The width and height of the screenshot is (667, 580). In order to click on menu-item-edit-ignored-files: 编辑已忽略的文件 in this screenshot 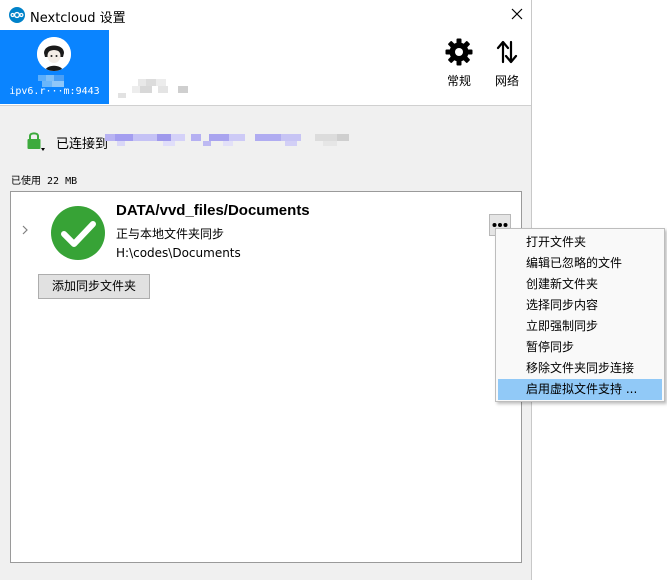, I will do `click(580, 263)`.